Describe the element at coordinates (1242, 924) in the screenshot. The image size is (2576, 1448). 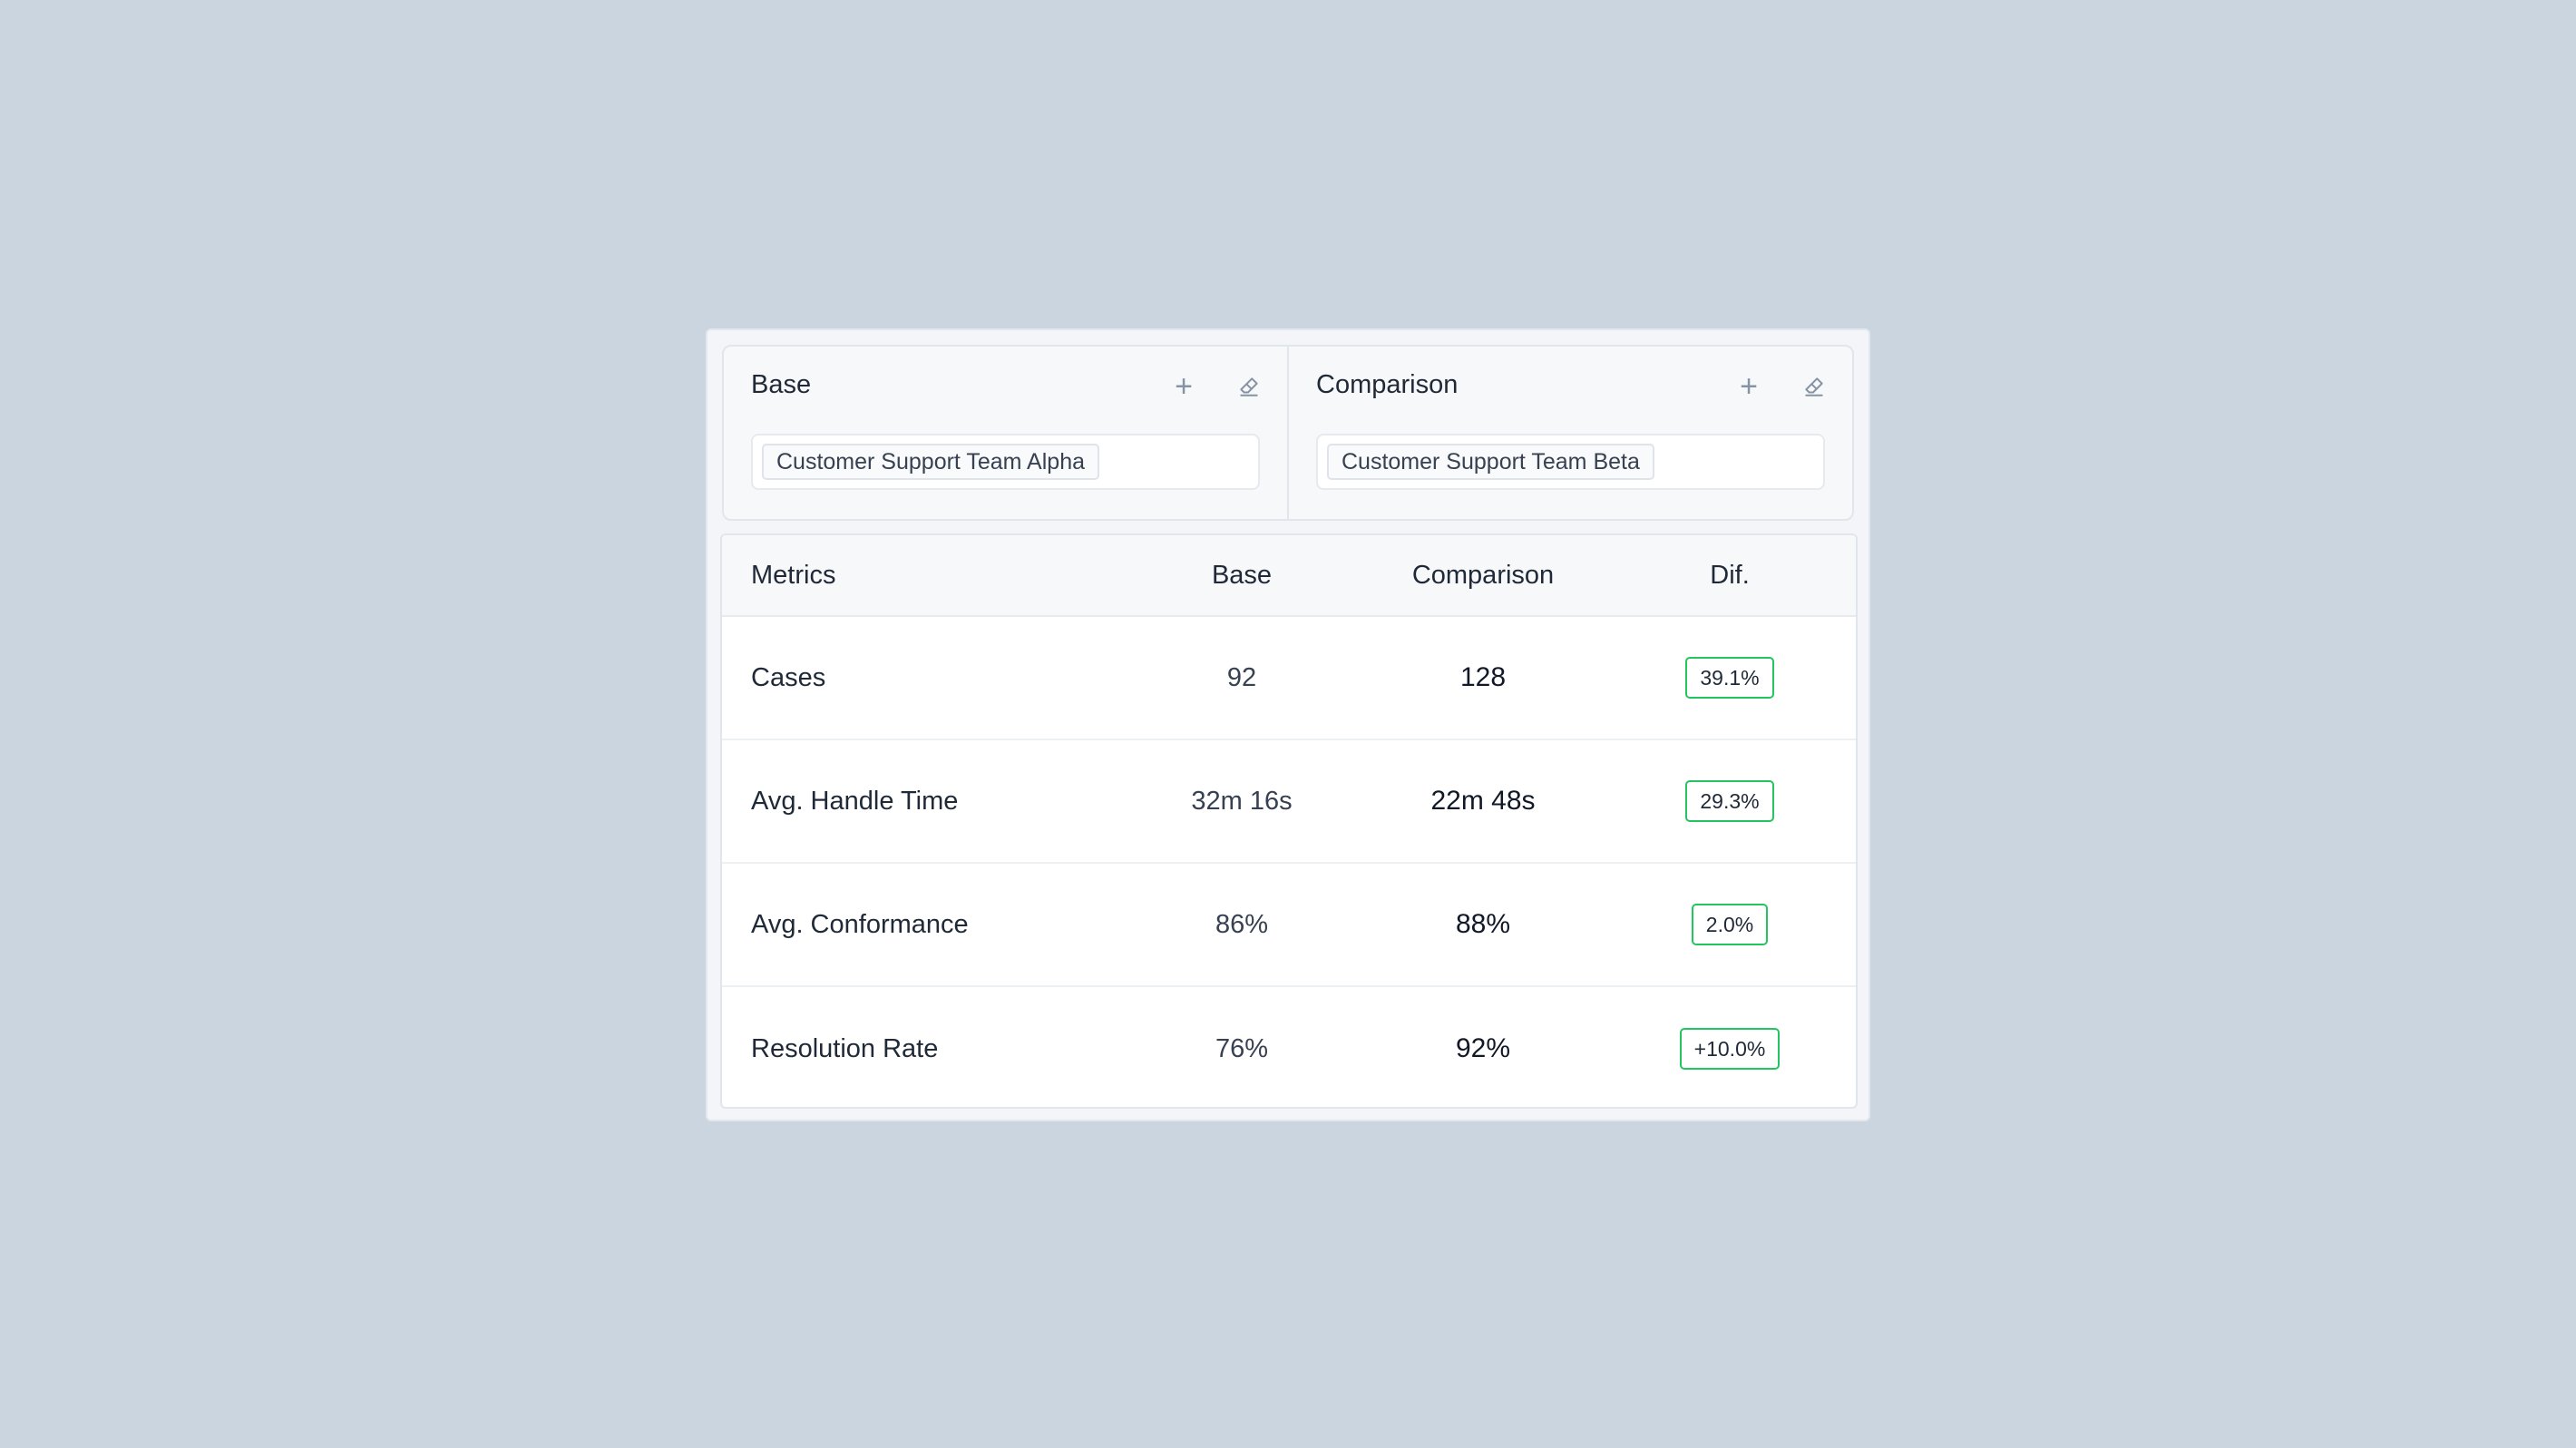
I see `base-value: 86%` at that location.